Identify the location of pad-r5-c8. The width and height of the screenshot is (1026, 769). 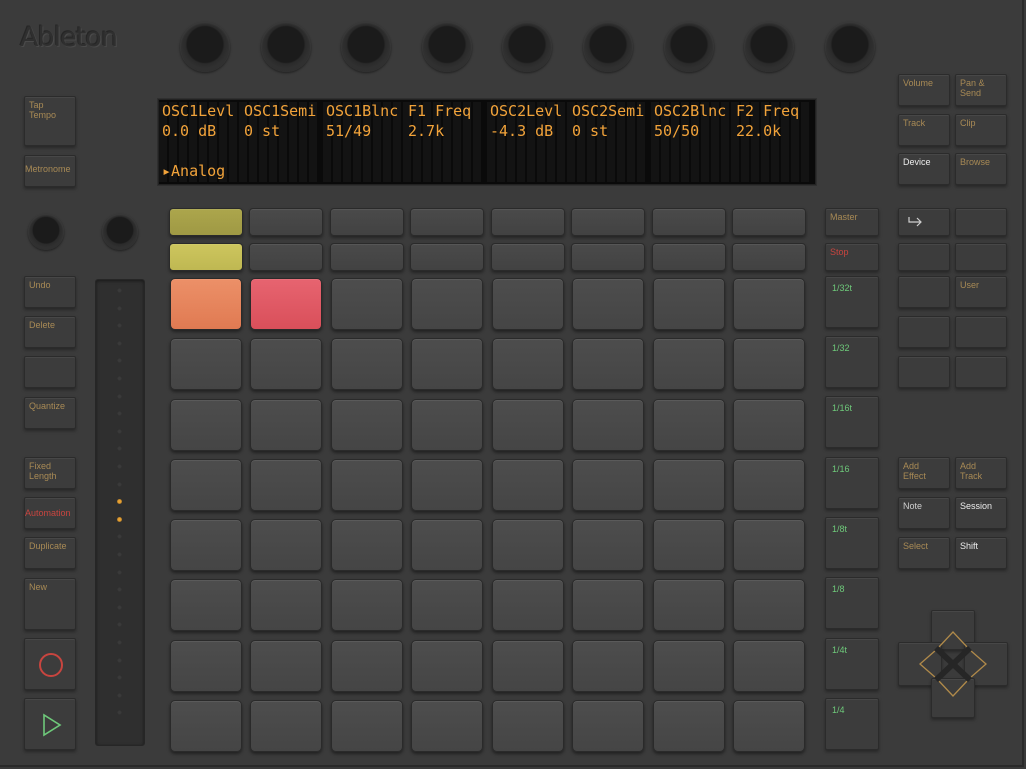
(769, 545).